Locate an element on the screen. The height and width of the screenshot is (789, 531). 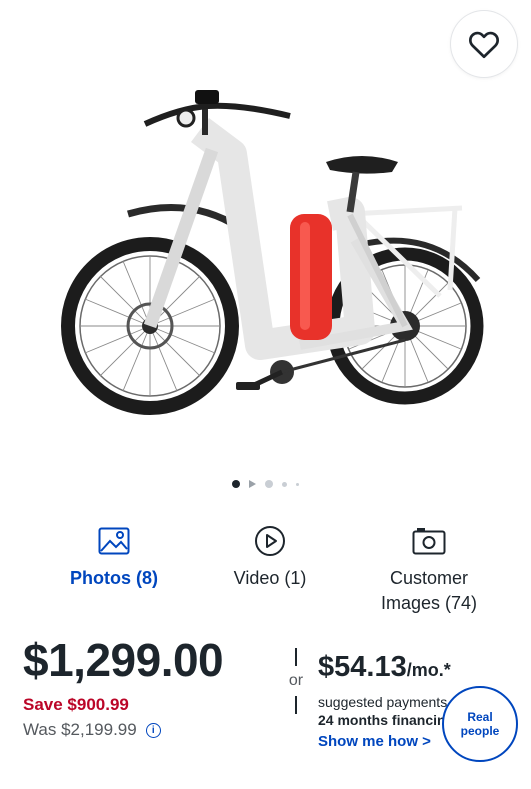
carousel-indicator is located at coordinates (265, 484).